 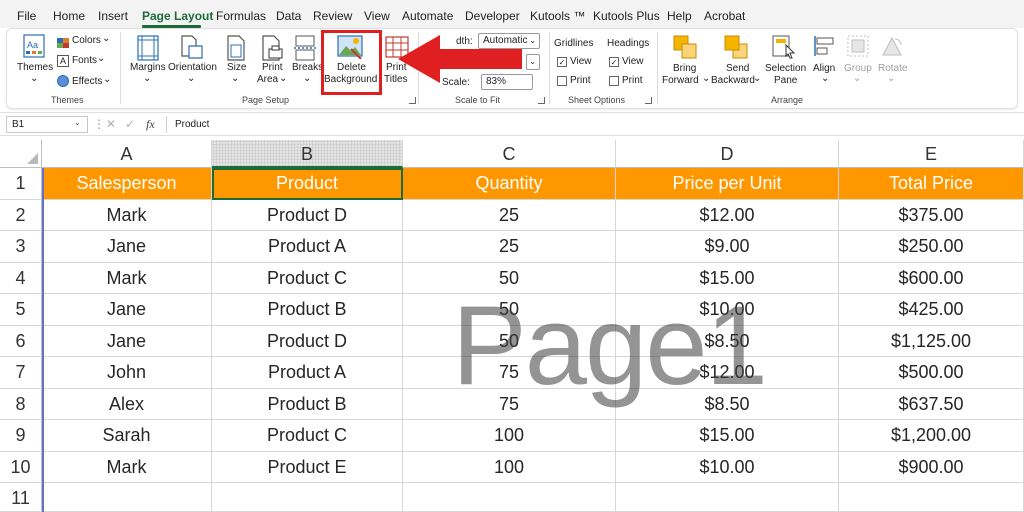 What do you see at coordinates (21, 467) in the screenshot?
I see `row-header: 10` at bounding box center [21, 467].